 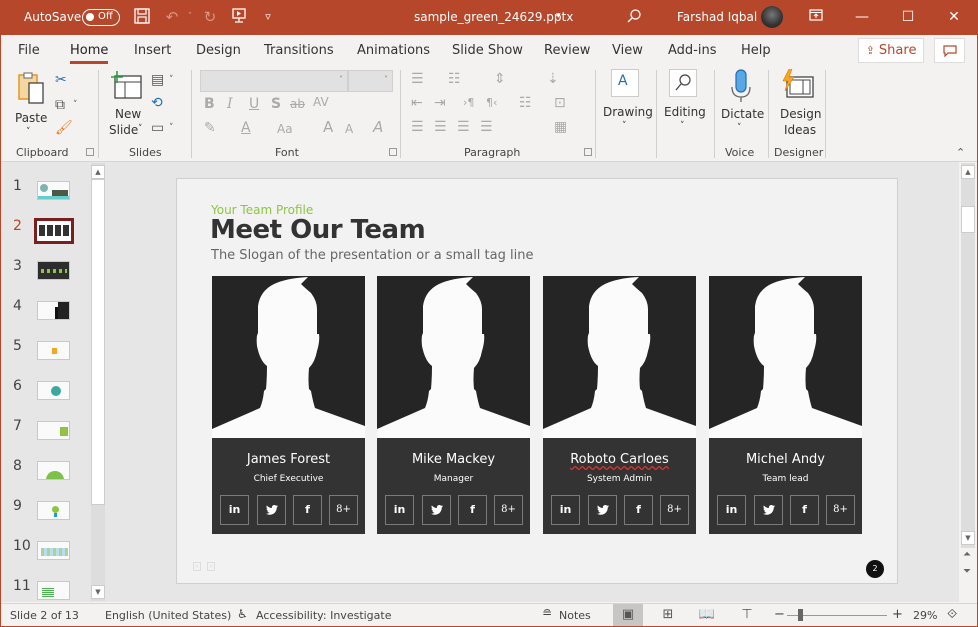 I want to click on save-icon, so click(x=142, y=17).